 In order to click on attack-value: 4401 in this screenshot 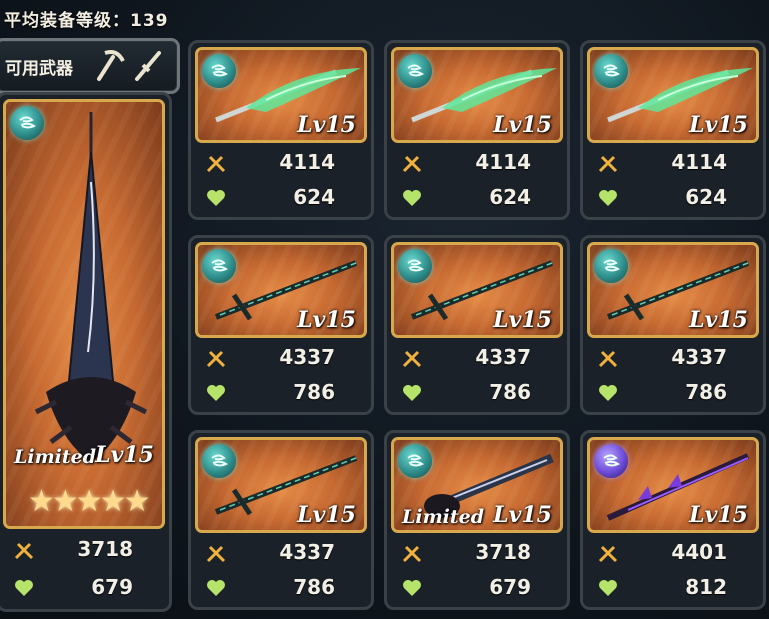, I will do `click(699, 552)`.